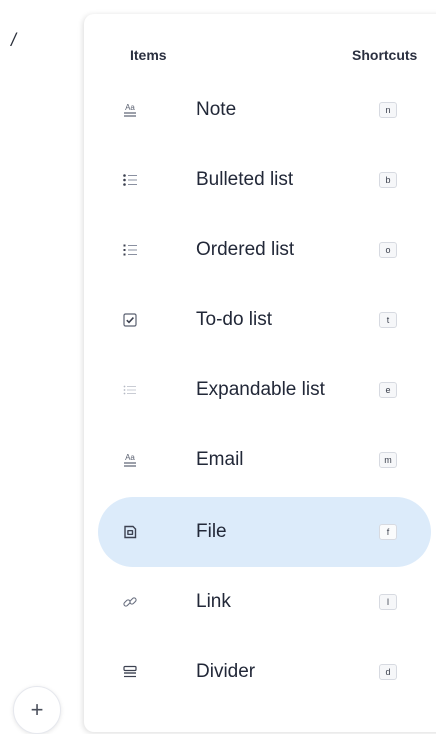 The width and height of the screenshot is (436, 734). I want to click on shortcut-key: l, so click(388, 602).